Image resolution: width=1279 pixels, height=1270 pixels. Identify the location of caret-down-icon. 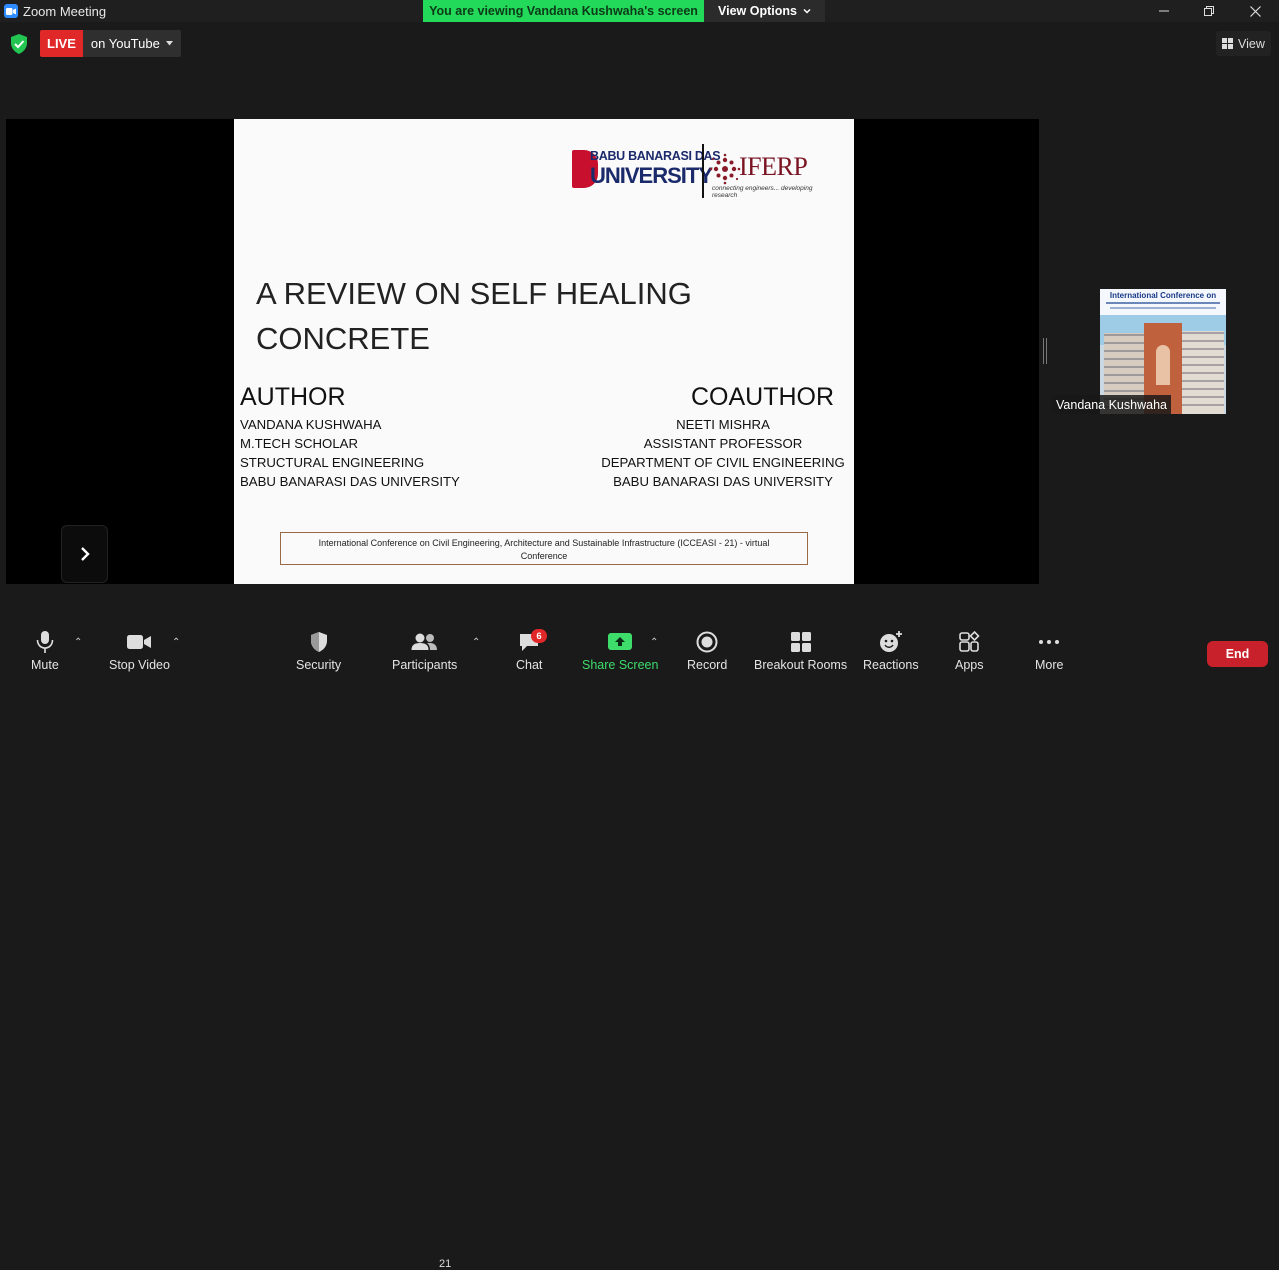
(169, 43).